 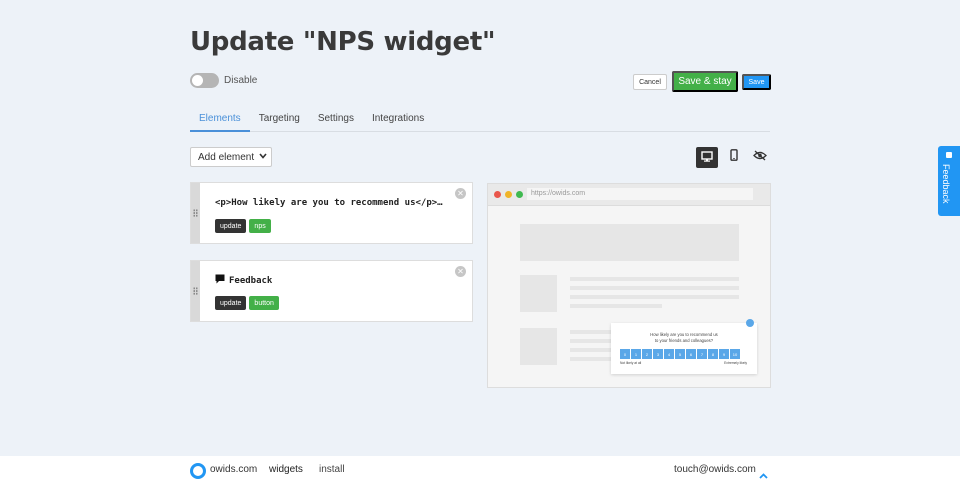 I want to click on desktop-view-button, so click(x=707, y=157).